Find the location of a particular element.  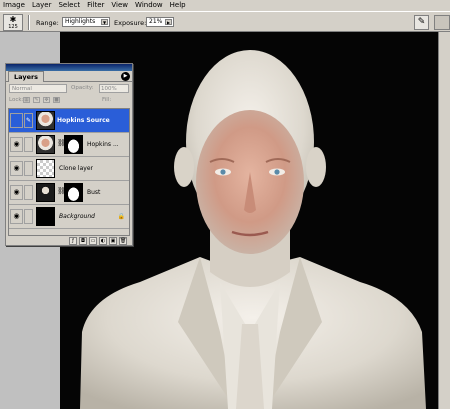

trash-icon: 🗑 is located at coordinates (123, 241).